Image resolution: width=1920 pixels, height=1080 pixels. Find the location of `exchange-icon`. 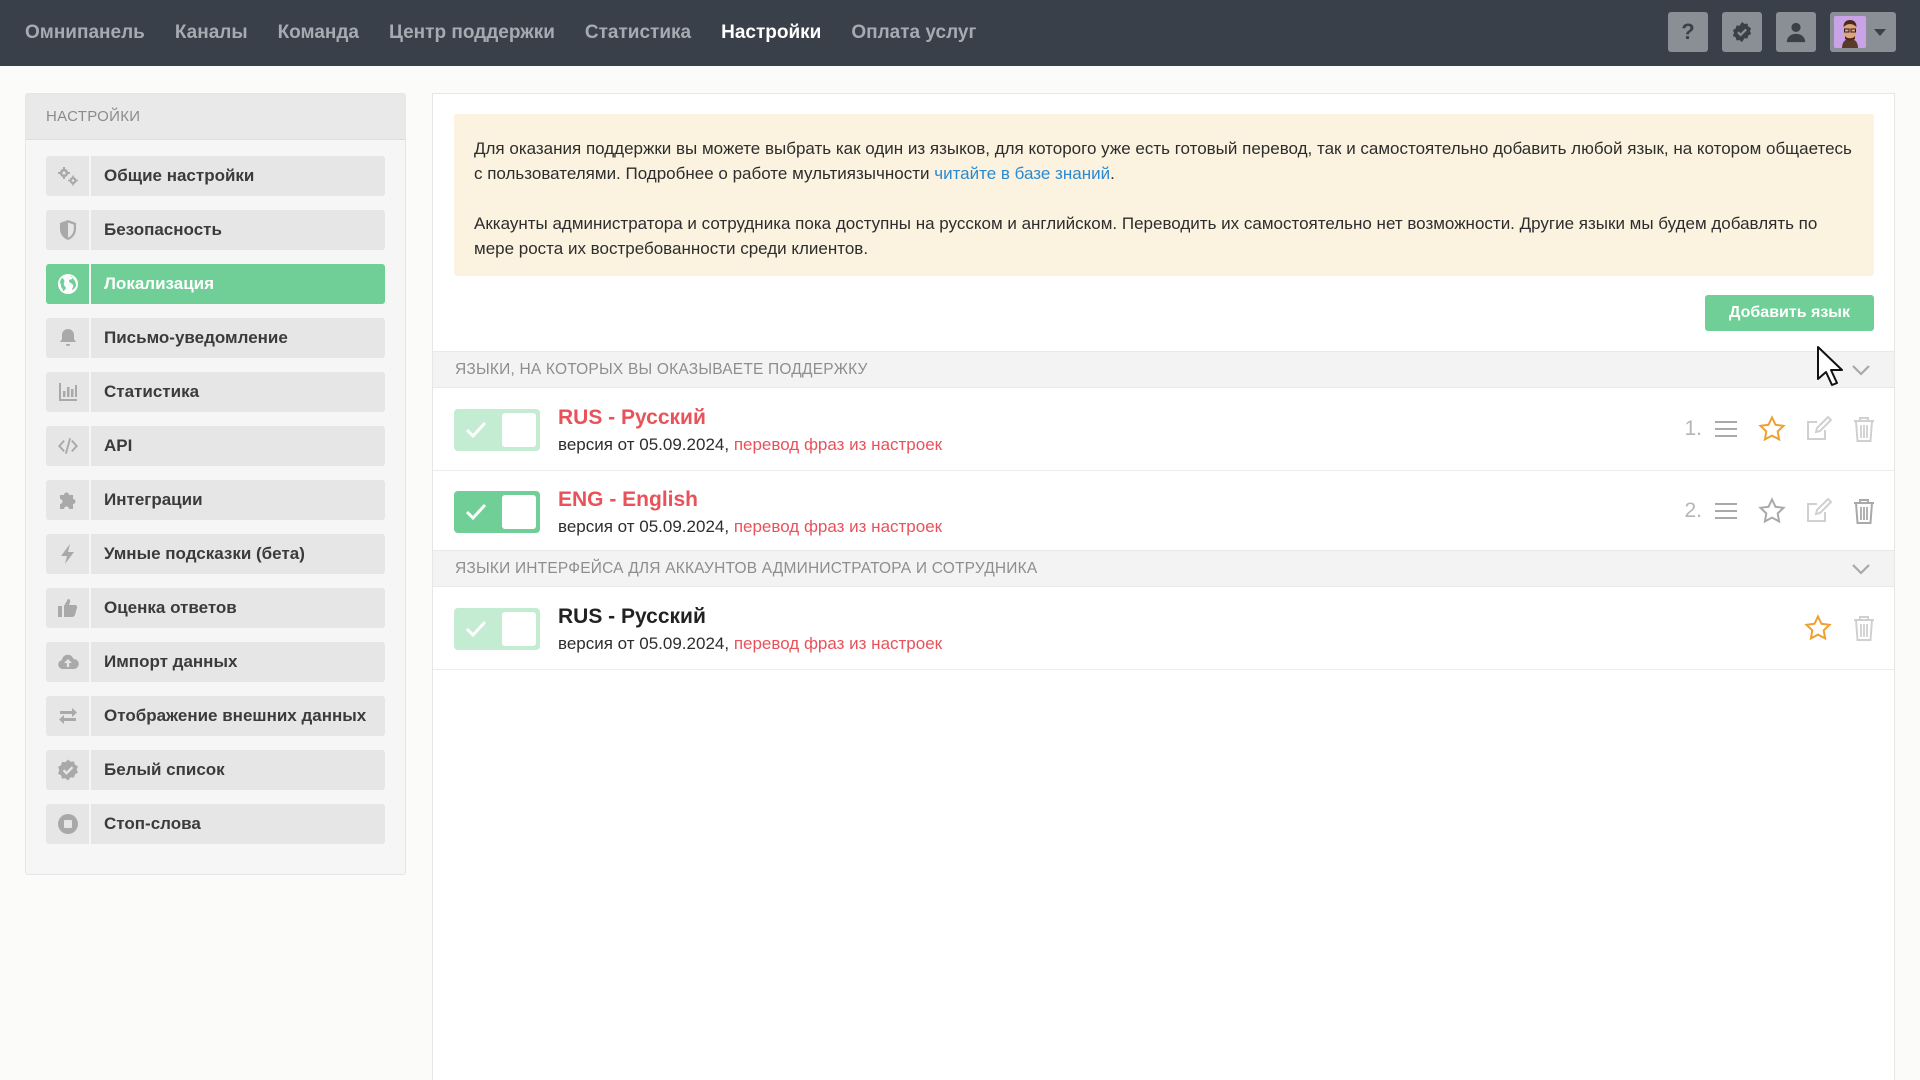

exchange-icon is located at coordinates (67, 716).